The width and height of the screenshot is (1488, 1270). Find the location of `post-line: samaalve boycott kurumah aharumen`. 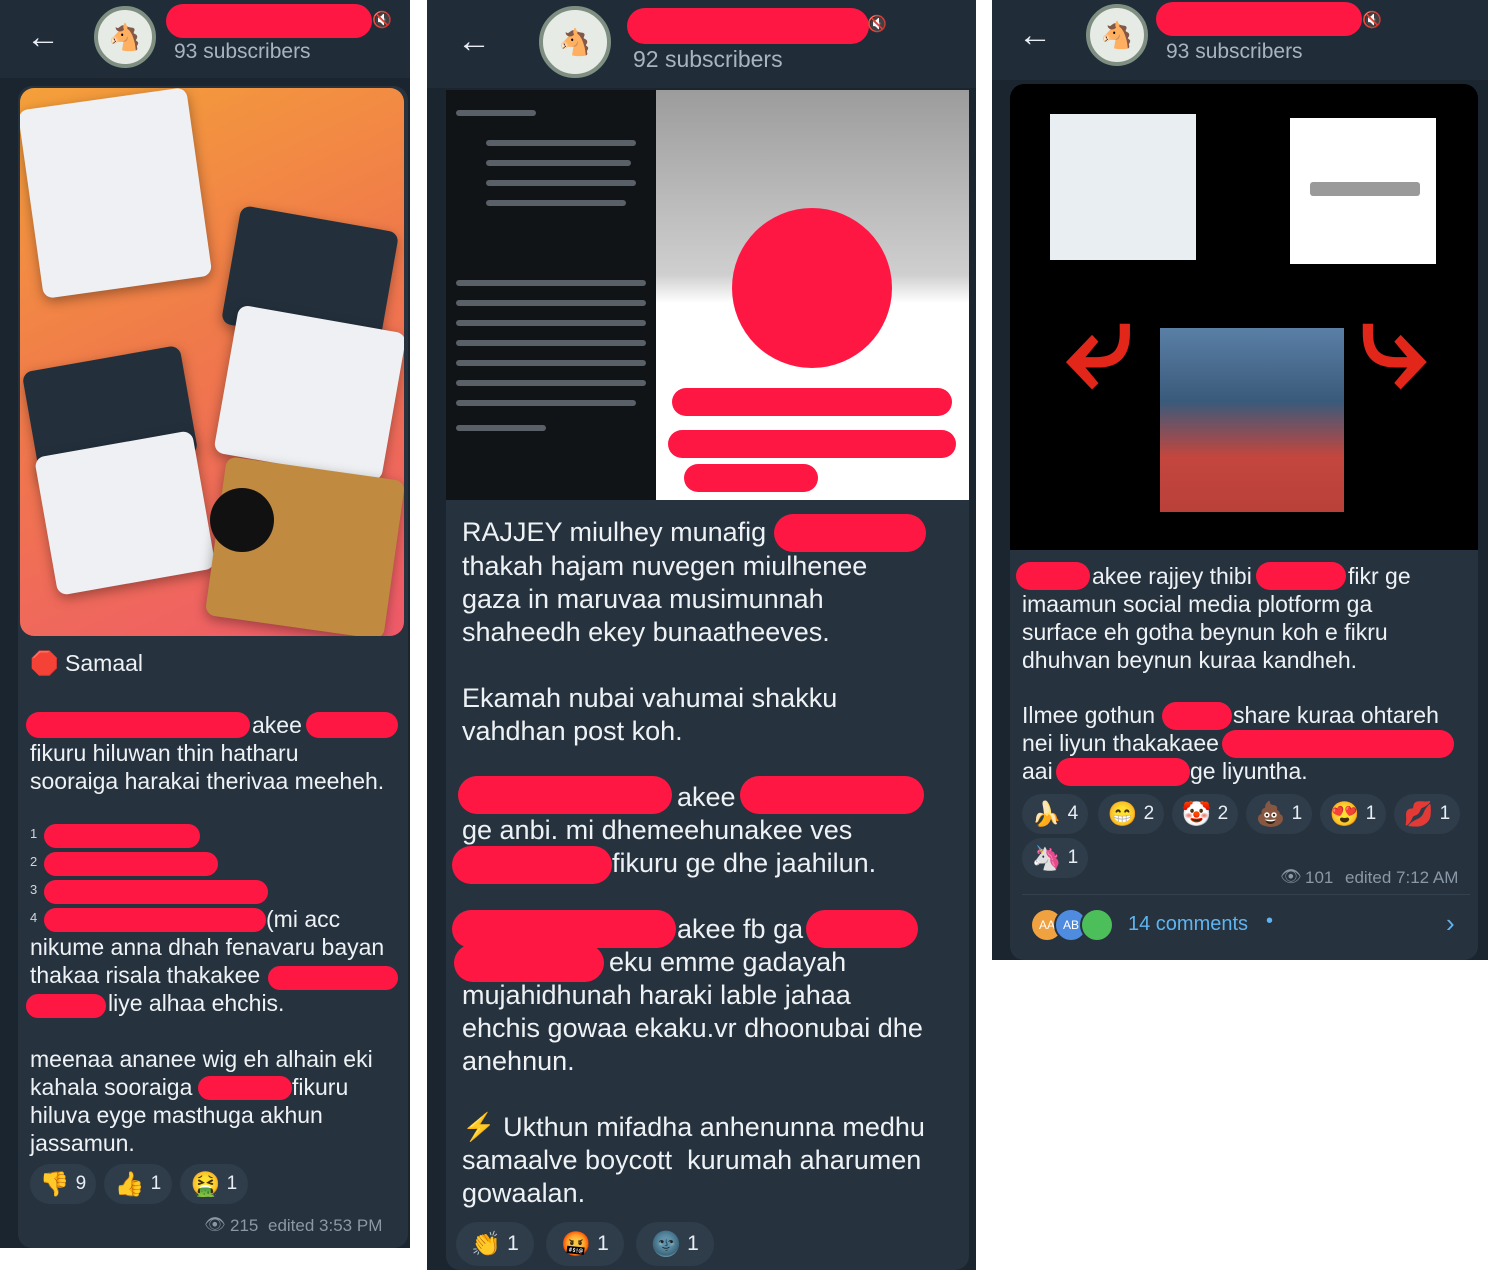

post-line: samaalve boycott kurumah aharumen is located at coordinates (692, 1160).